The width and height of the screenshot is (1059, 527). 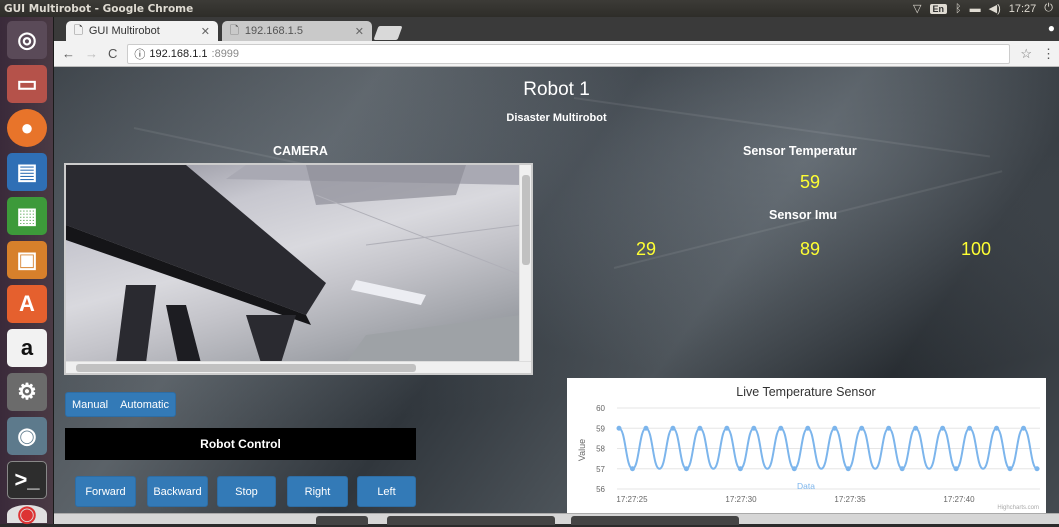 What do you see at coordinates (986, 8) in the screenshot?
I see `system-tray: ▽ En ᛒ ▬ ◀) 17:27 ⏻` at bounding box center [986, 8].